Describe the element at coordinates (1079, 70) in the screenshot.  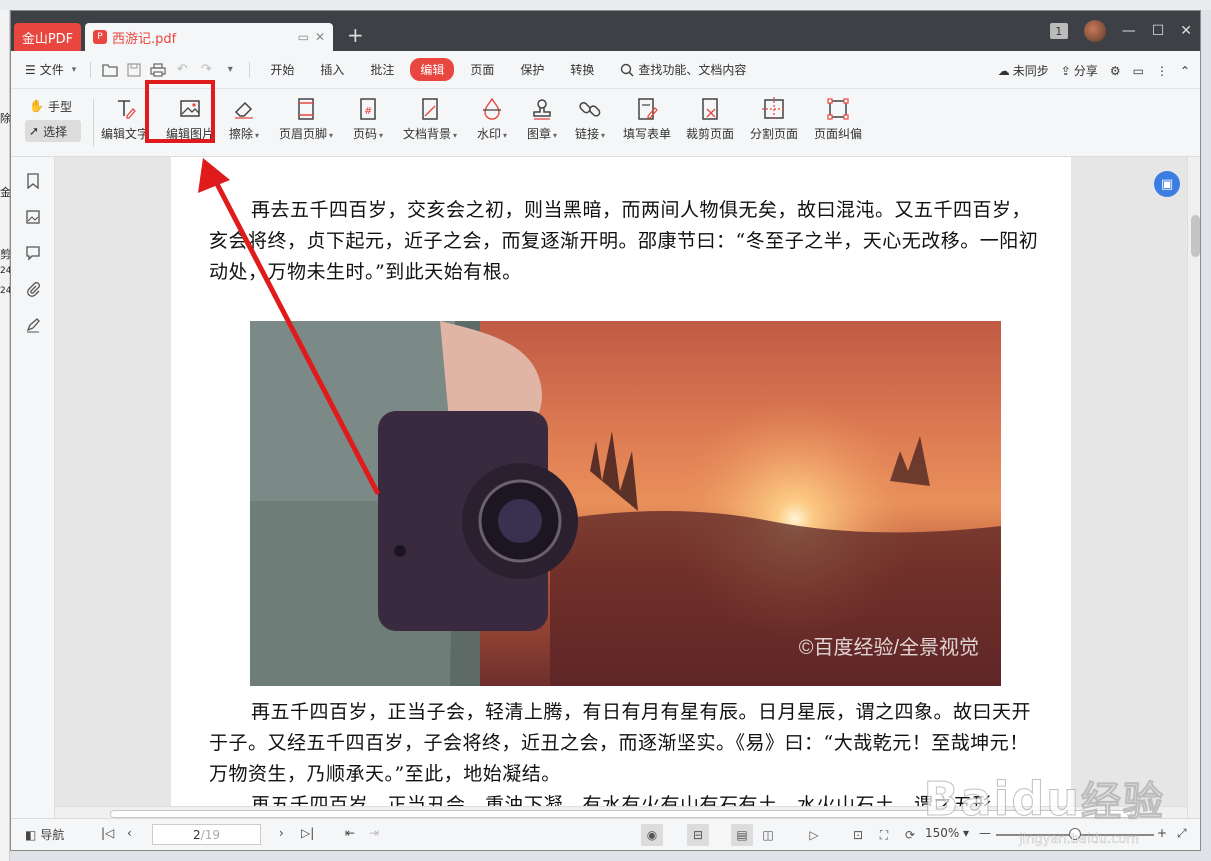
I see `share-button: ⇪ 分享` at that location.